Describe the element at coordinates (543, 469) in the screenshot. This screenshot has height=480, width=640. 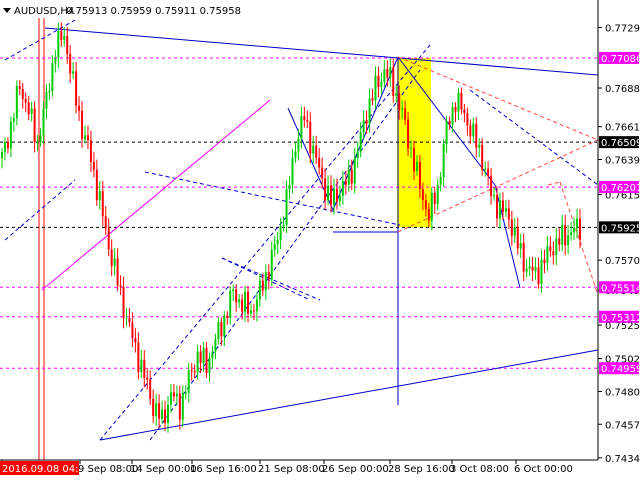
I see `time-label: 6 Oct 00:00` at that location.